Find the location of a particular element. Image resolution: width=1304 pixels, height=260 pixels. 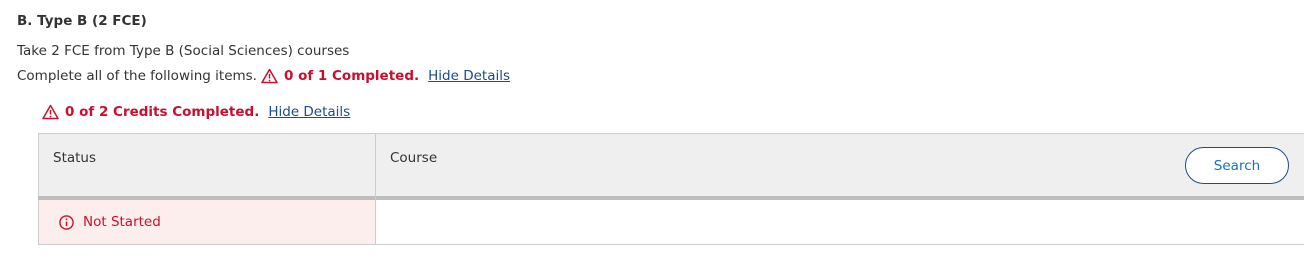

status-label: Not Started is located at coordinates (122, 222).